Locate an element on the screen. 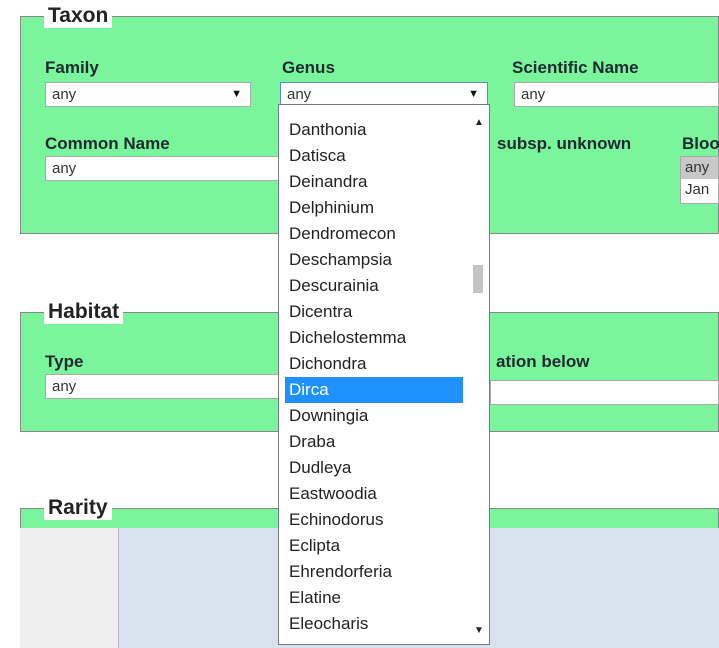  genus-option: Delphinium is located at coordinates (374, 208).